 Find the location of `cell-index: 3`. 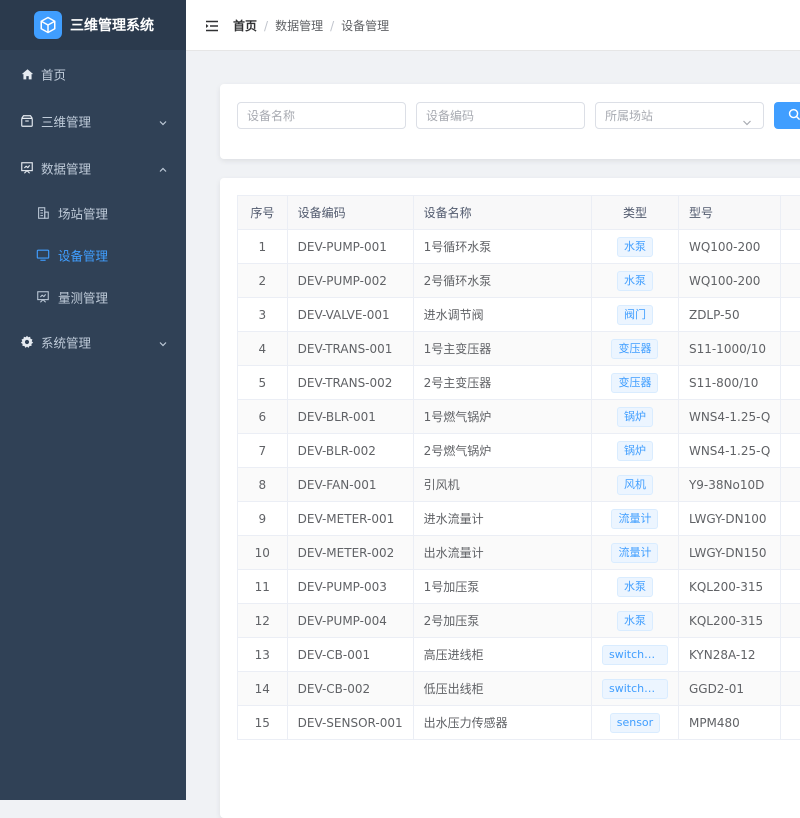

cell-index: 3 is located at coordinates (263, 315).